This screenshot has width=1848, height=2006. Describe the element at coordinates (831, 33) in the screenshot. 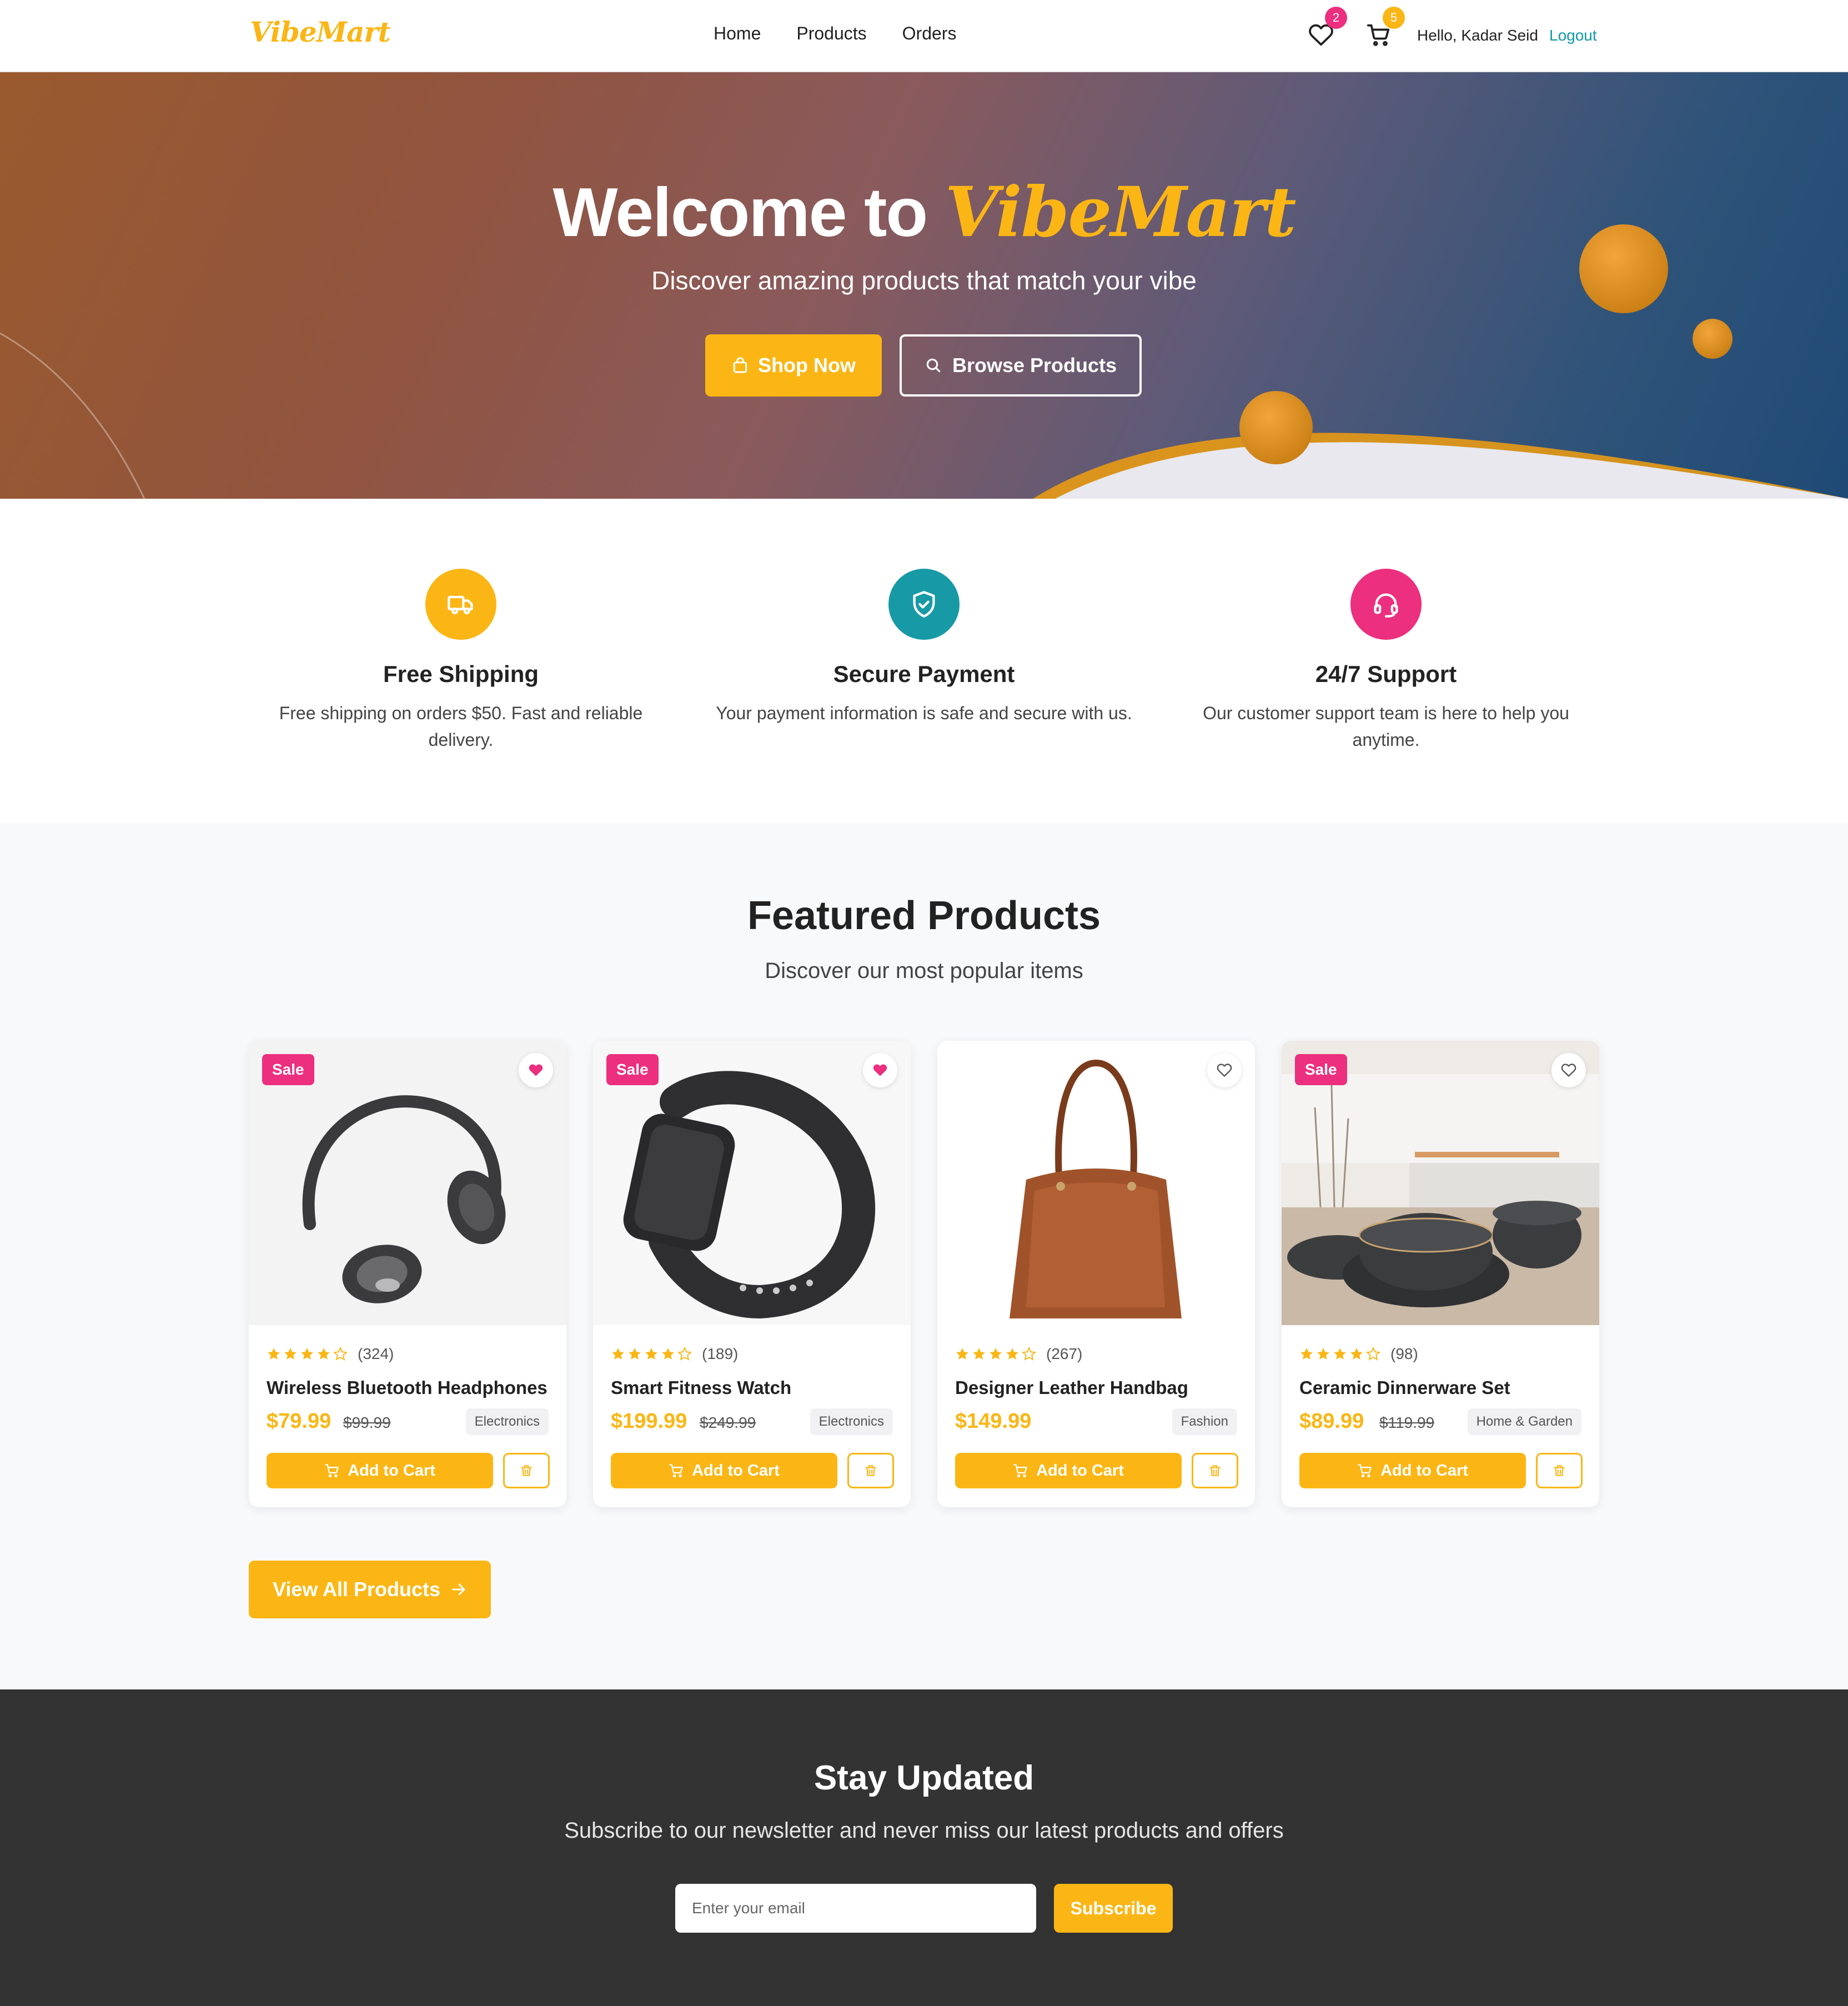

I see `nav-products-link: Products` at that location.